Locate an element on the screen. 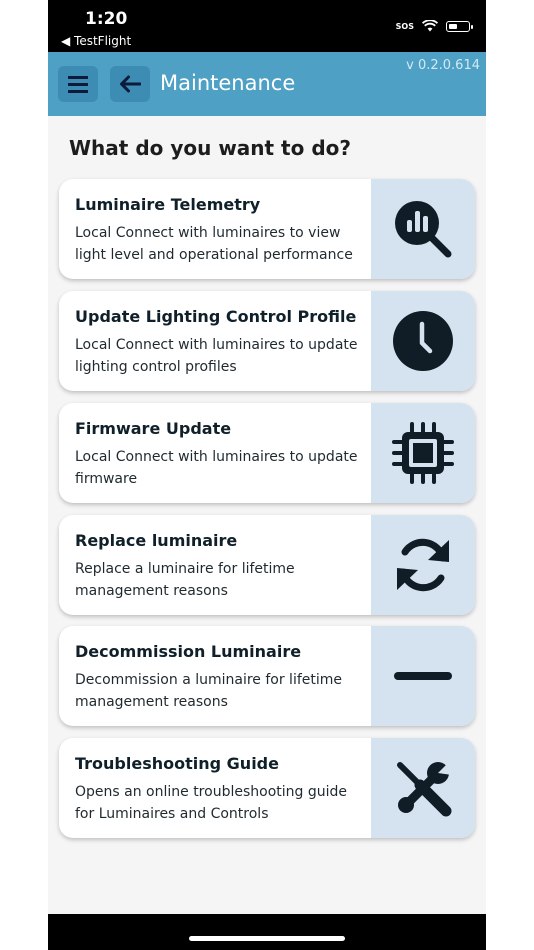 The width and height of the screenshot is (534, 950). chart-search-icon is located at coordinates (423, 229).